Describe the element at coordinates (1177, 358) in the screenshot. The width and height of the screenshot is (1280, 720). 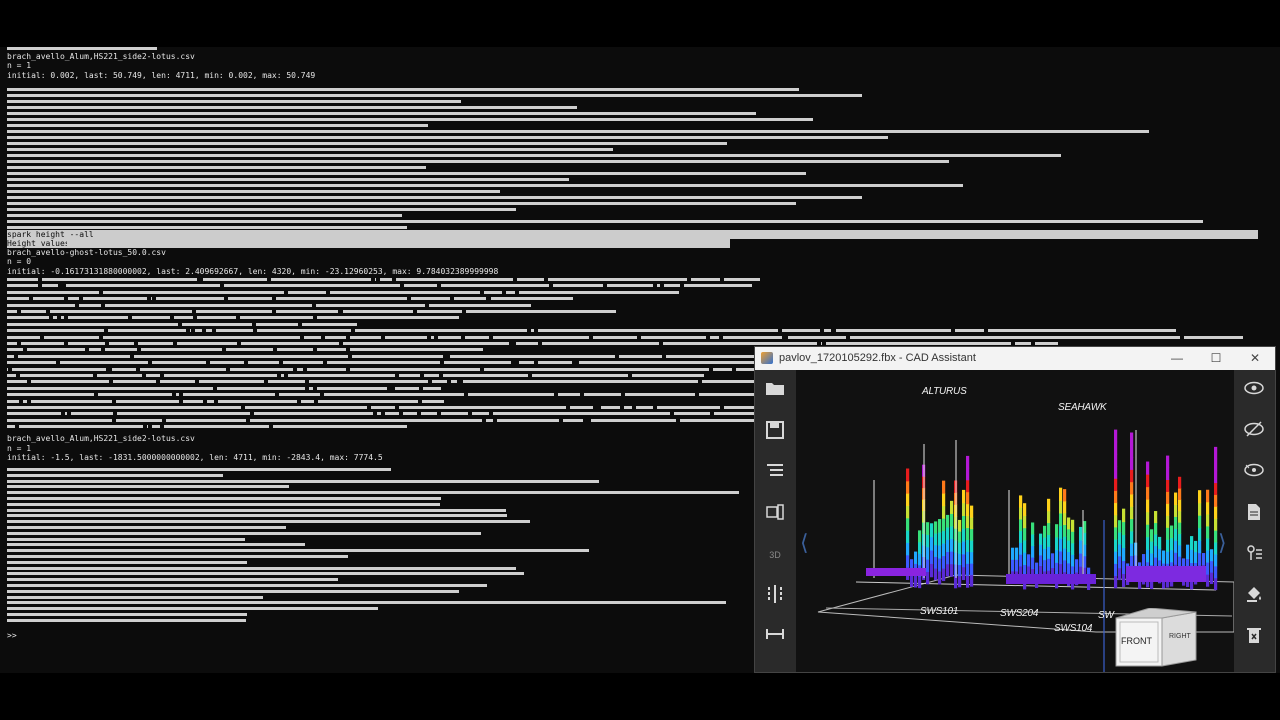
I see `minimize-button: —` at that location.